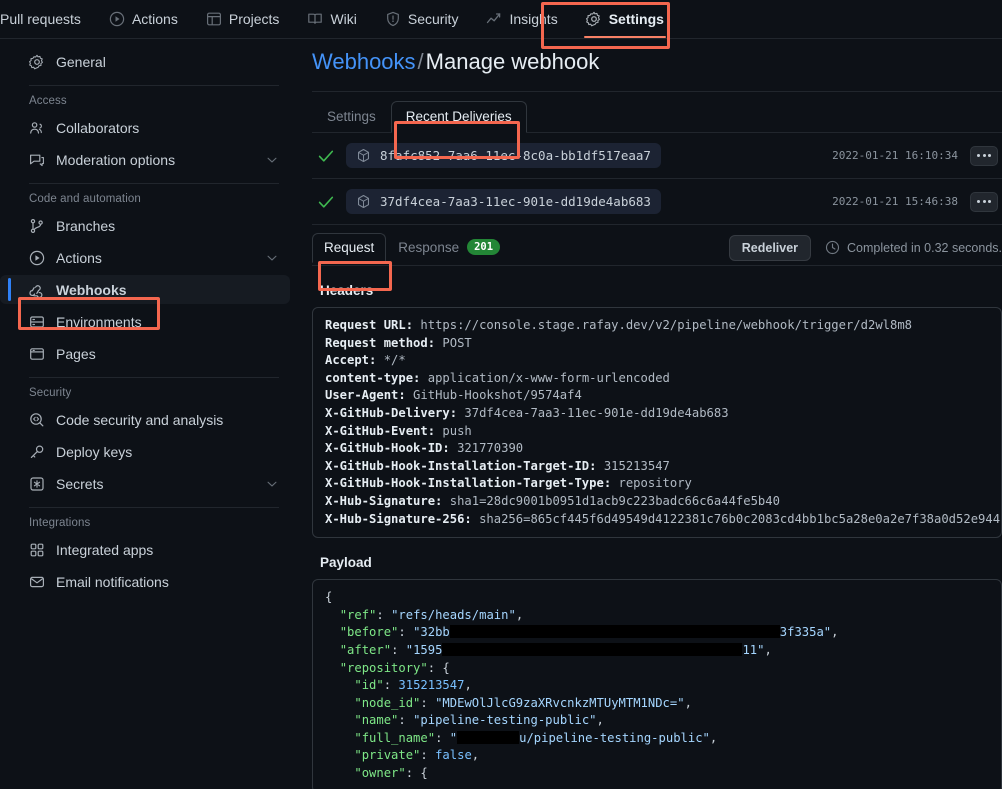  I want to click on sidebar-item-general: General, so click(145, 61).